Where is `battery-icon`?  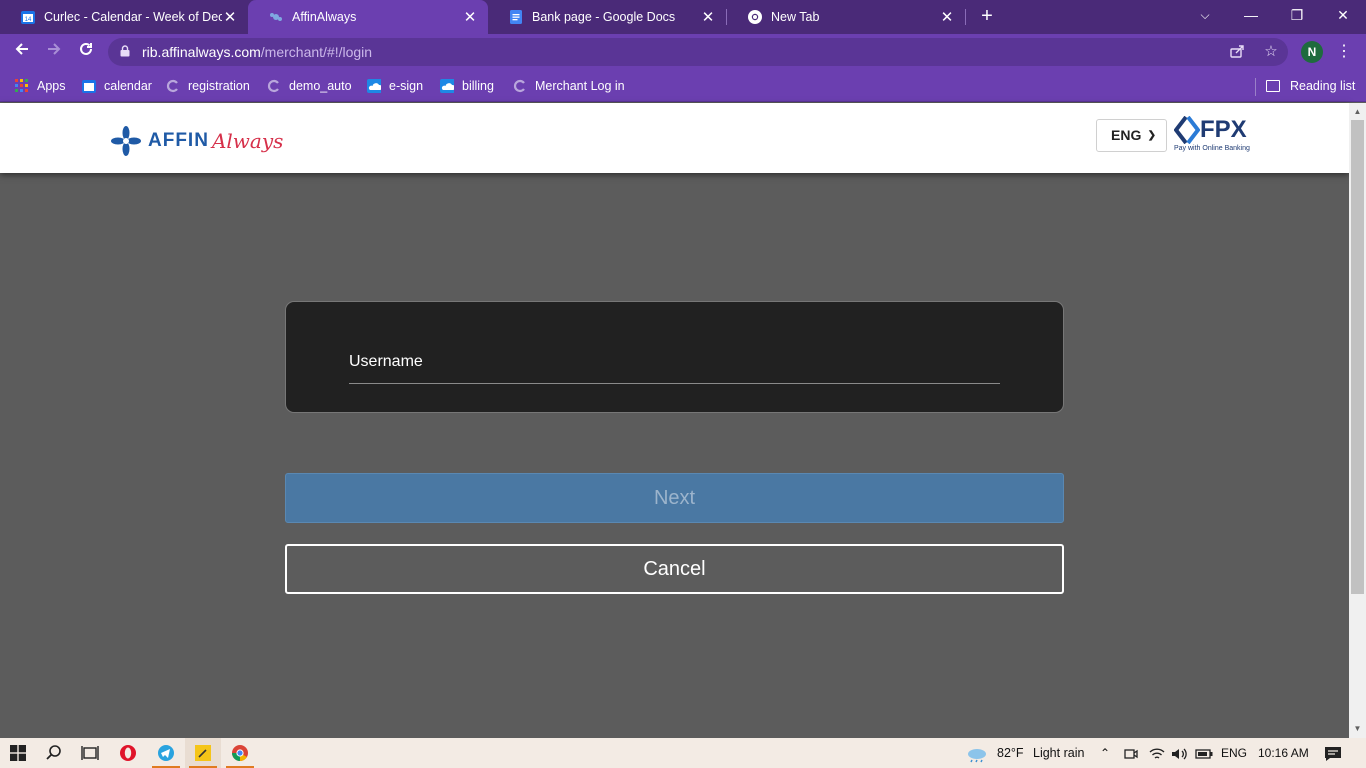
battery-icon is located at coordinates (1204, 753).